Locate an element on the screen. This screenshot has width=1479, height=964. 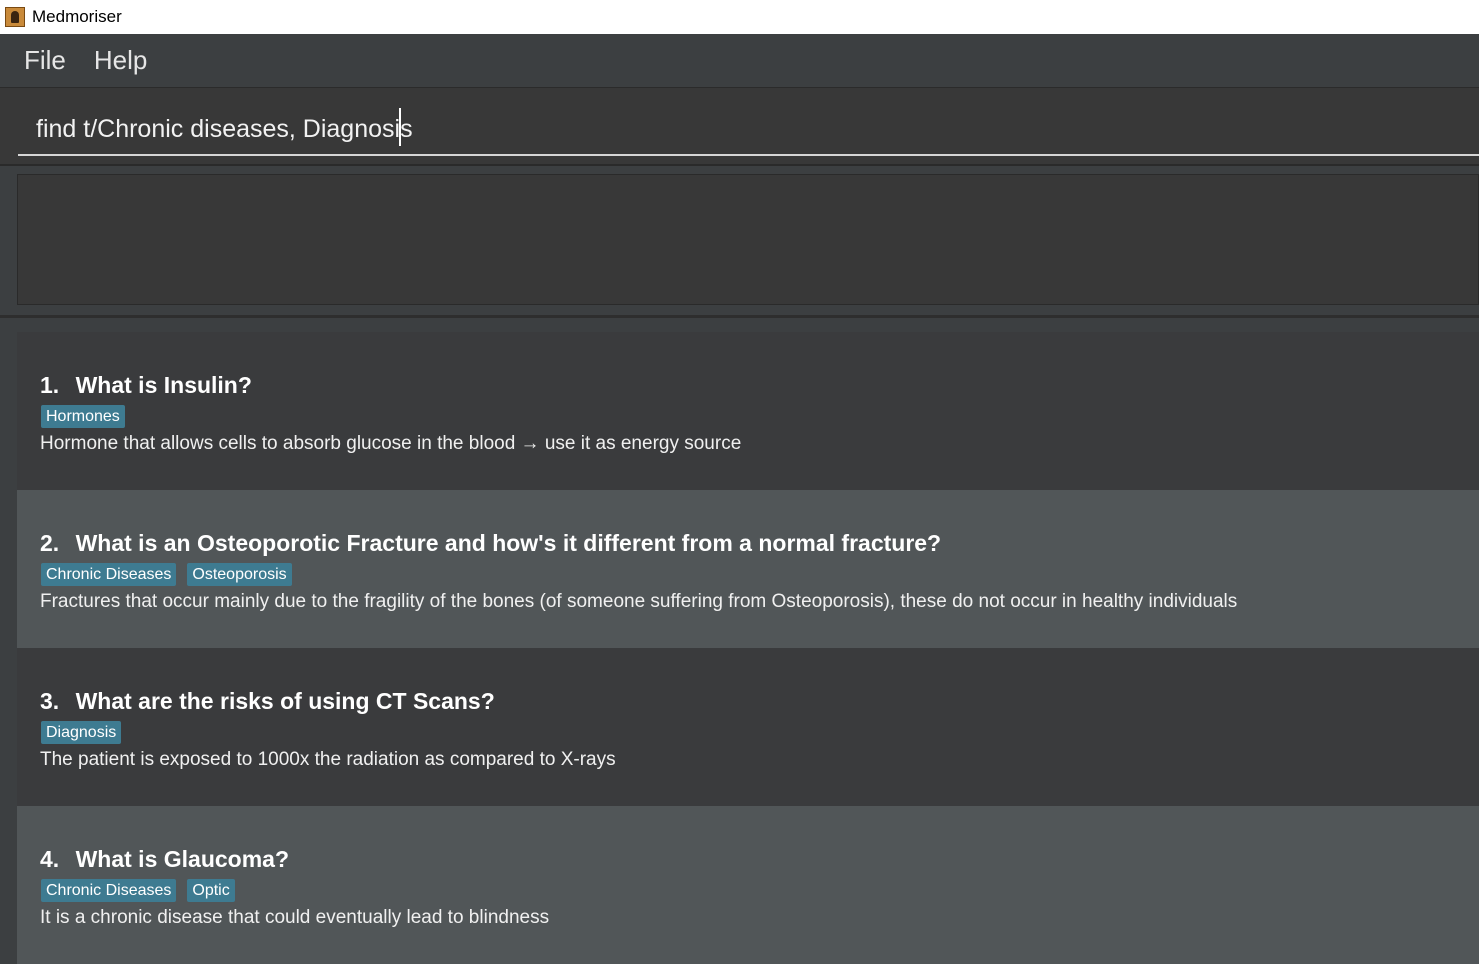
question-title: 4. What is Glaucoma? is located at coordinates (164, 859).